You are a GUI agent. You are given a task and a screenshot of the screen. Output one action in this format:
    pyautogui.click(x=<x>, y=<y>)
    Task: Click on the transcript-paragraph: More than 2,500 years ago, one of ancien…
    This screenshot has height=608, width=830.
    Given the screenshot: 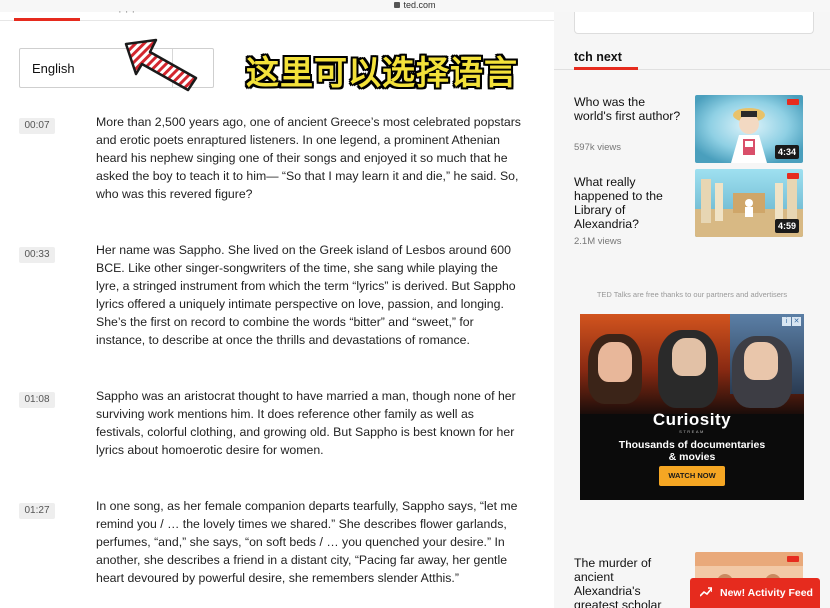 What is the action you would take?
    pyautogui.click(x=309, y=158)
    